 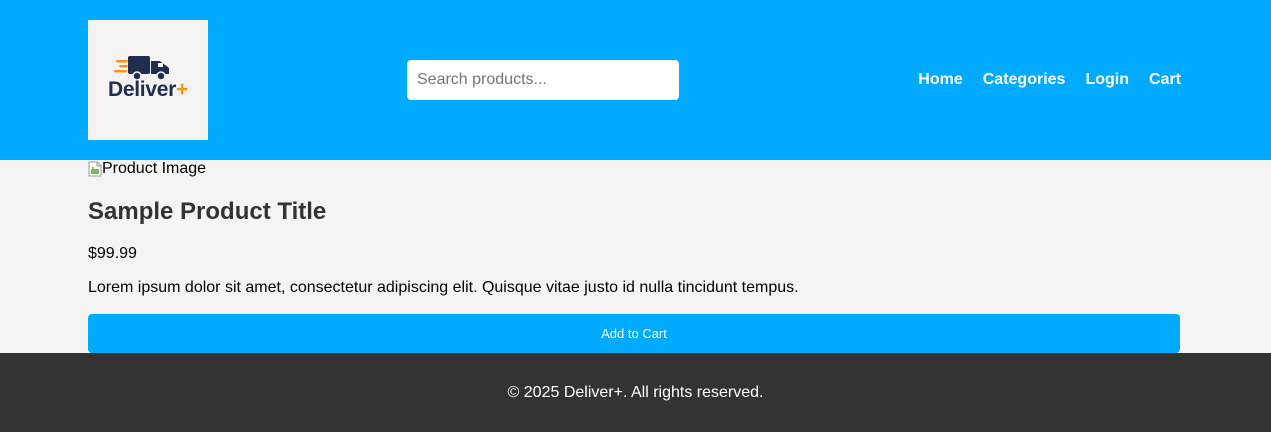 I want to click on product-price: $99.99, so click(x=112, y=253).